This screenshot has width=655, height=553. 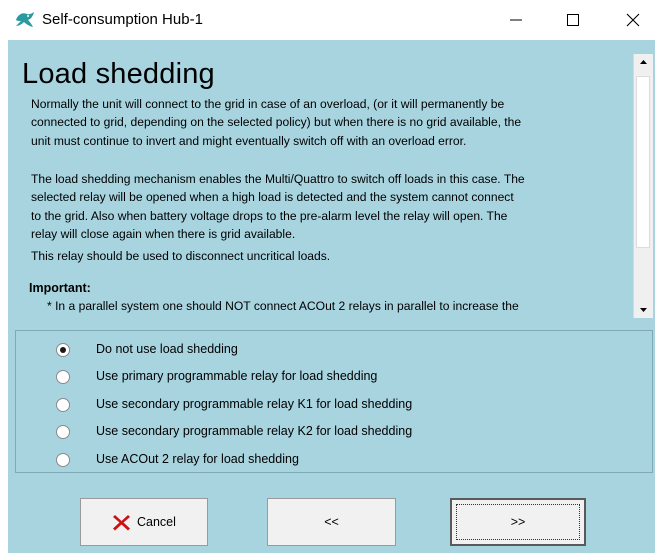 I want to click on close-button, so click(x=633, y=20).